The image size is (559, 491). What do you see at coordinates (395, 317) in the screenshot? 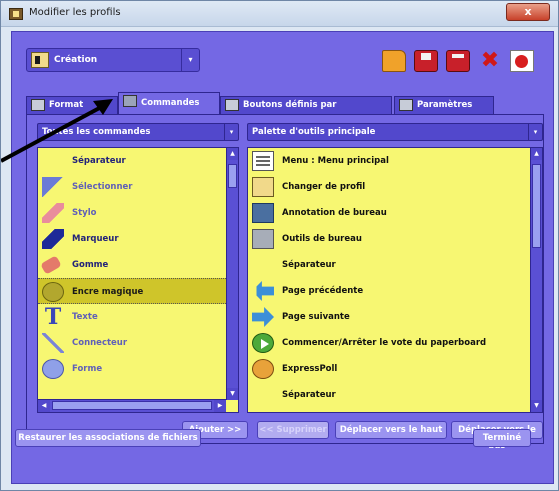
I see `list-item: Page suivante` at bounding box center [395, 317].